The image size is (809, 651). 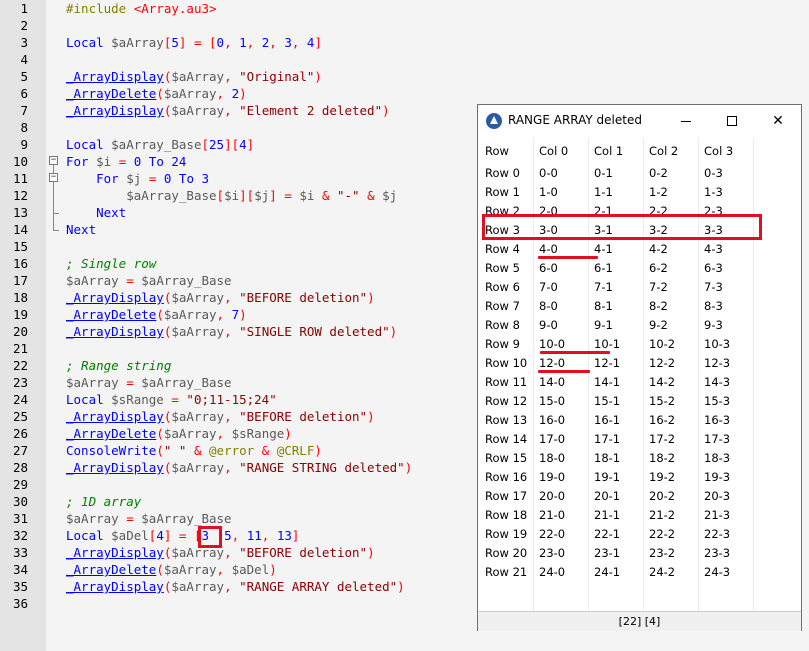 I want to click on table-row: Row 21 24-0 24-1 24-2 24-3, so click(x=639, y=572).